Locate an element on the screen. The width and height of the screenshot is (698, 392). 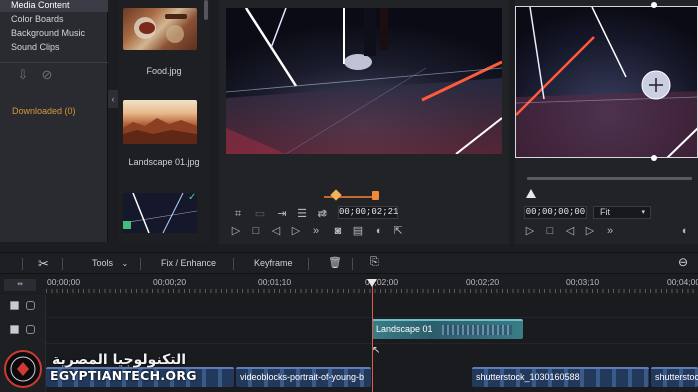
keyframe-button: Keyframe is located at coordinates (273, 263).